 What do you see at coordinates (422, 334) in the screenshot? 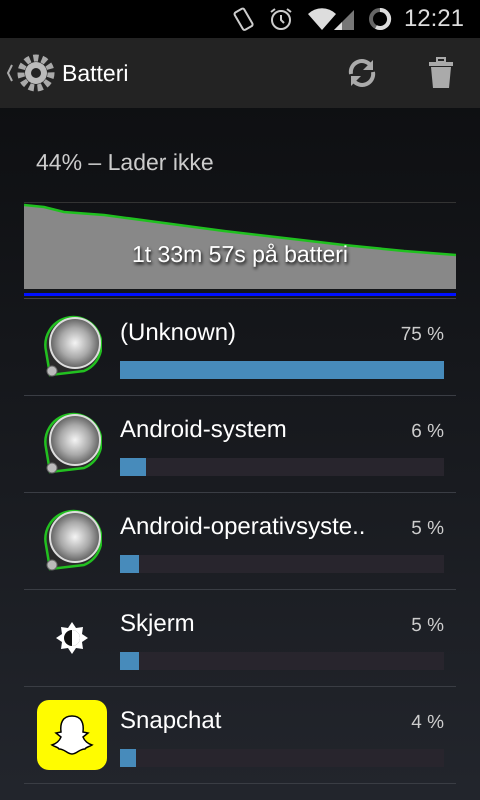
I see `usage-percent: 75 %` at bounding box center [422, 334].